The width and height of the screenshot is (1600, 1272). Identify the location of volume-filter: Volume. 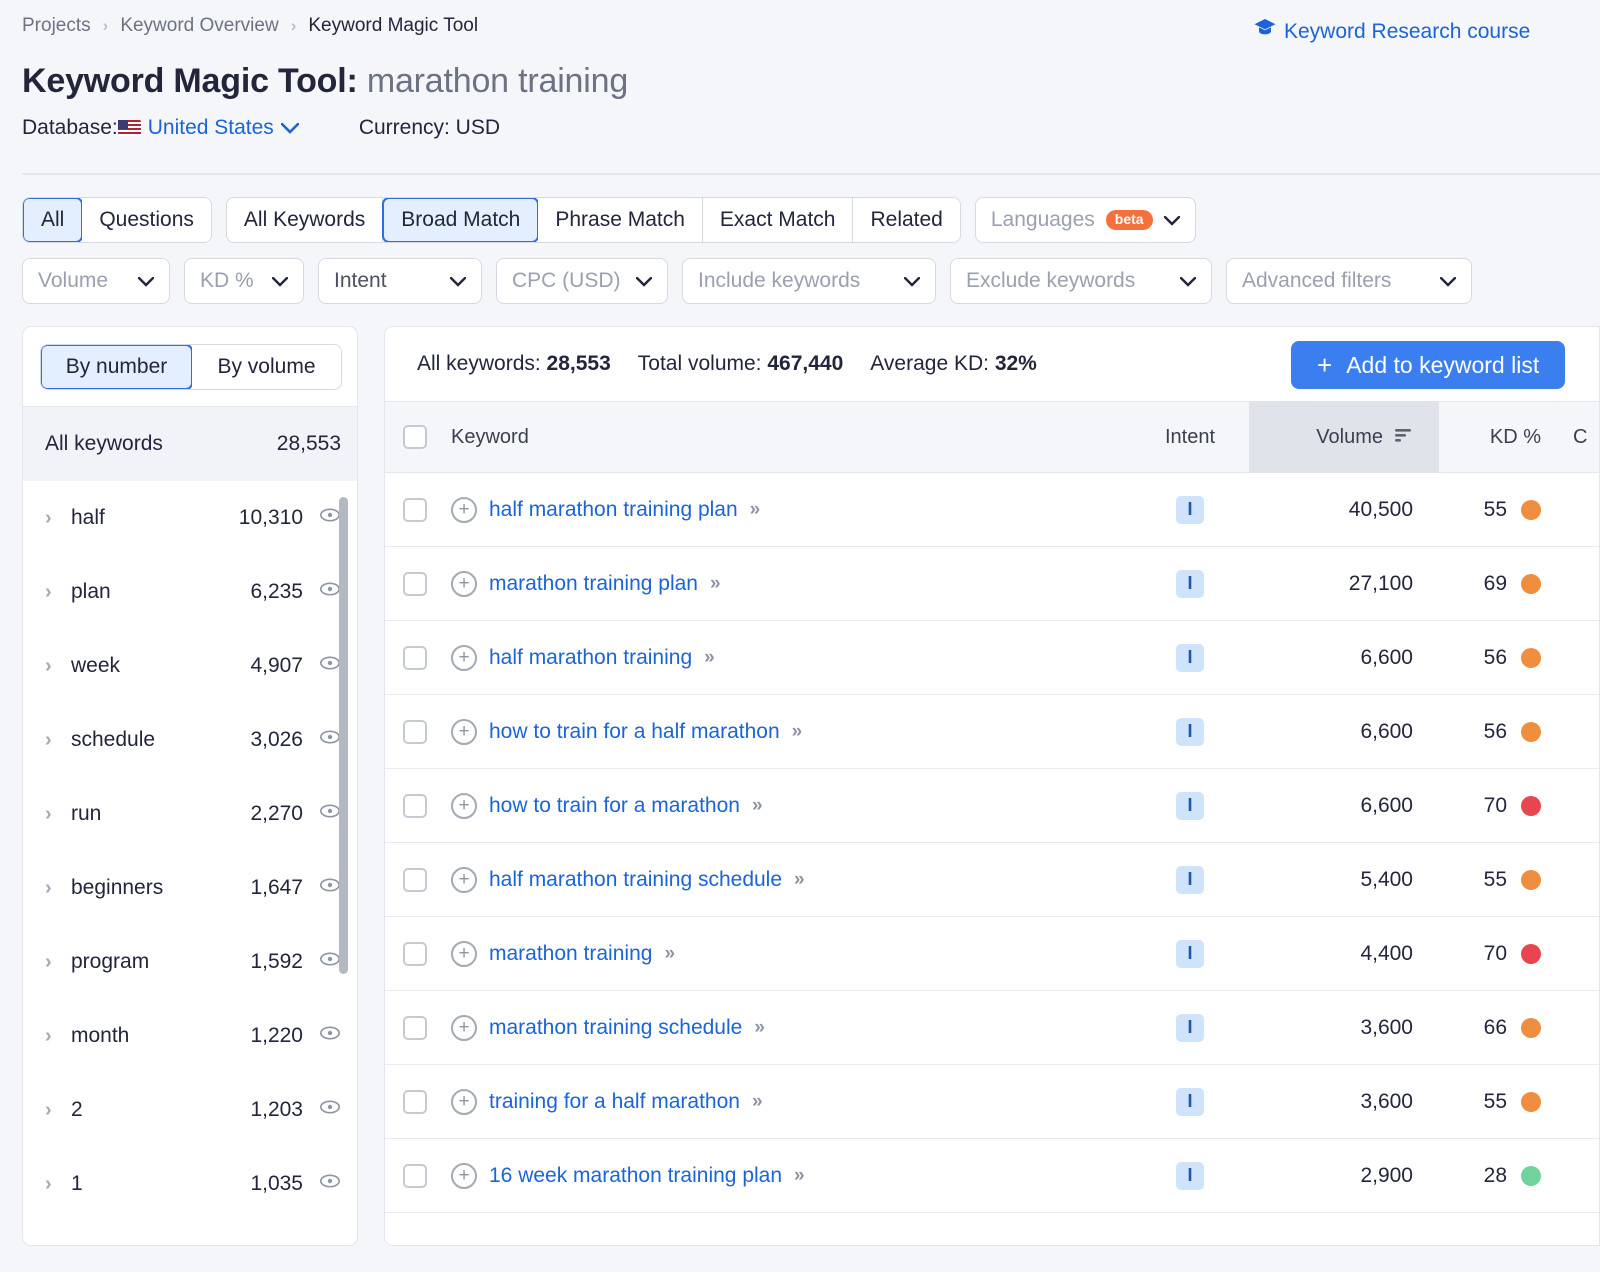
(96, 281).